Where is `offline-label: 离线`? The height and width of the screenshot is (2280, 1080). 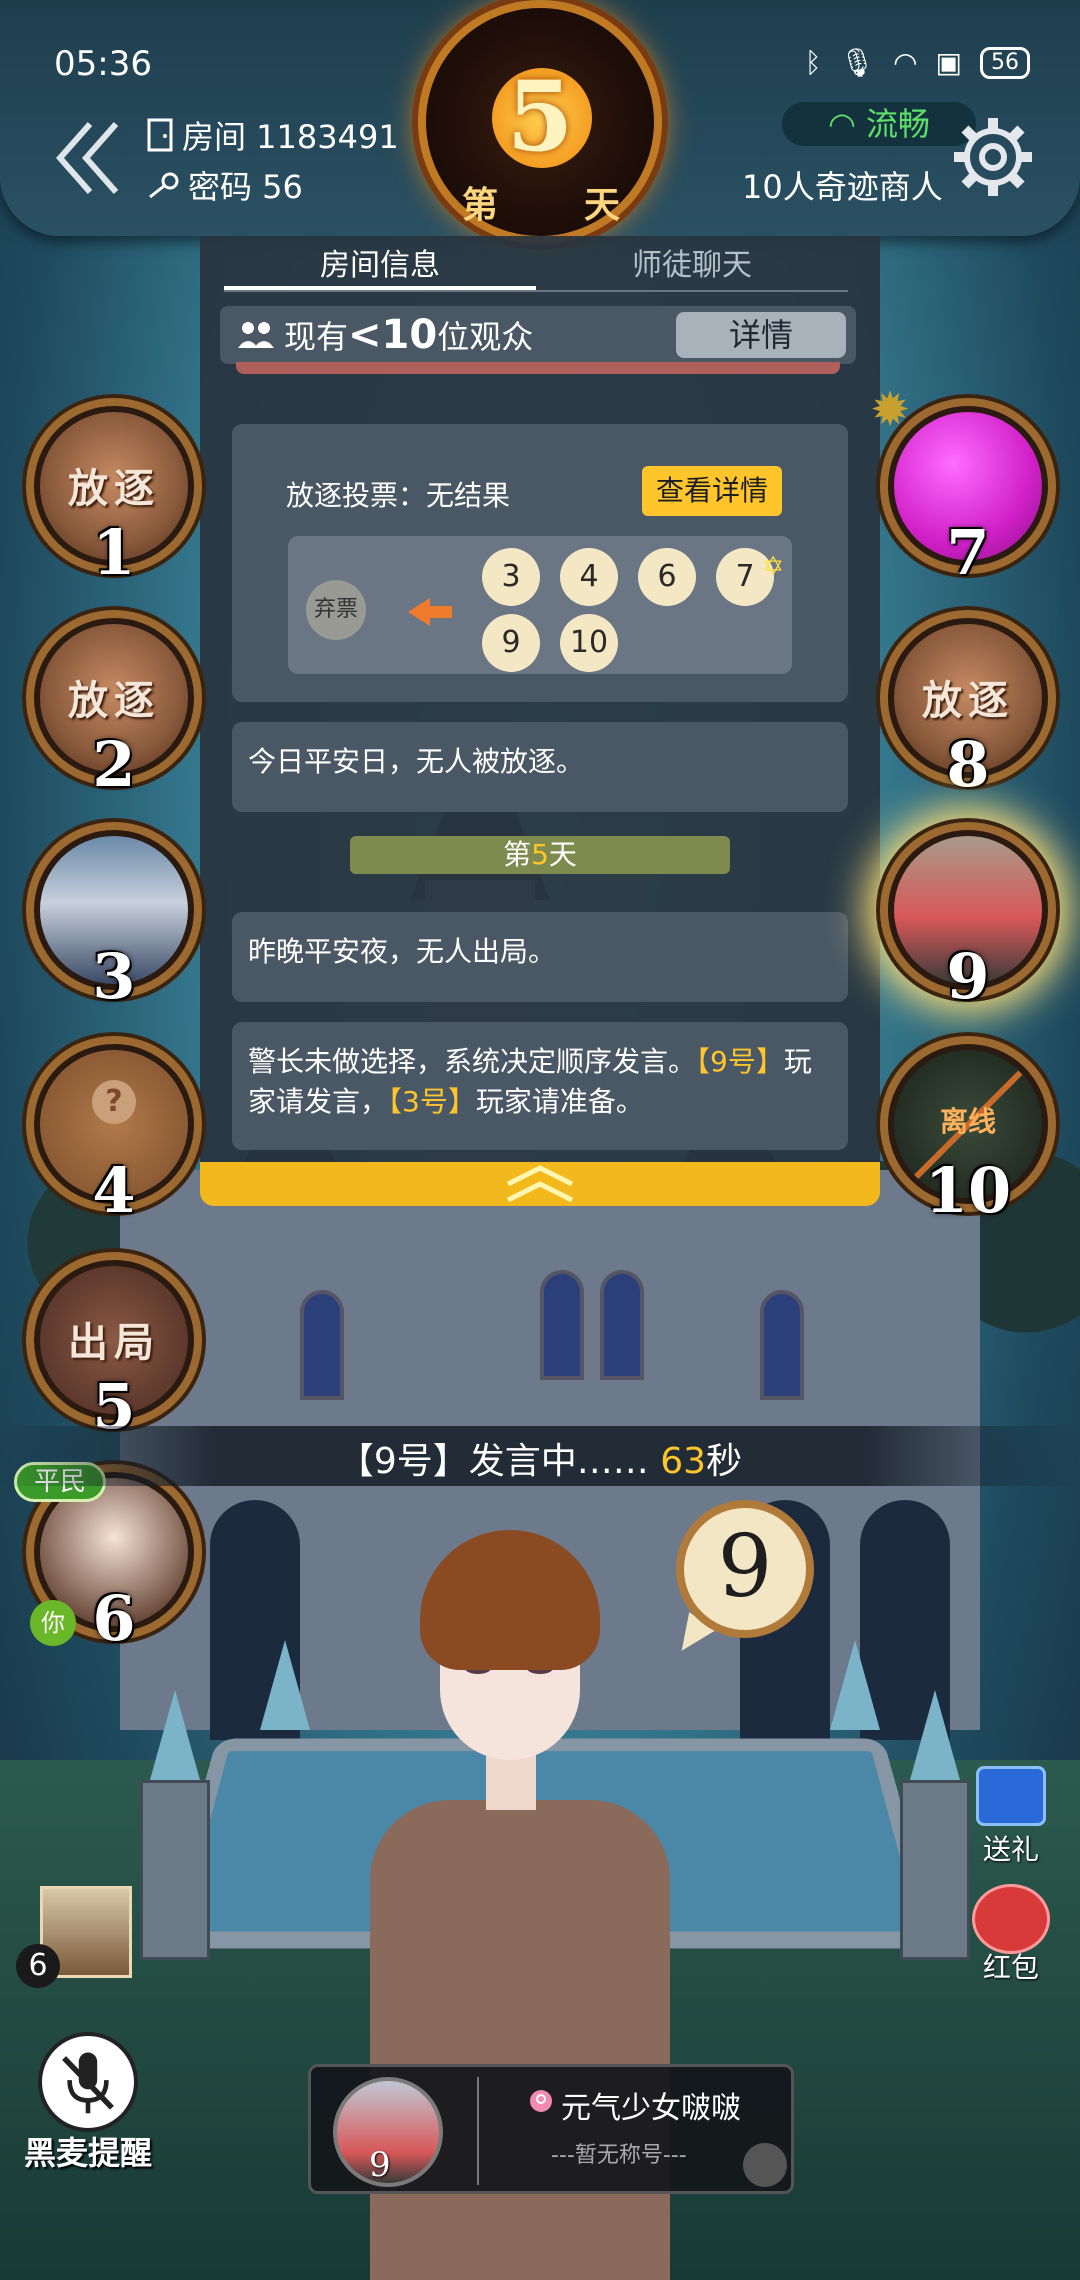
offline-label: 离线 is located at coordinates (967, 1121).